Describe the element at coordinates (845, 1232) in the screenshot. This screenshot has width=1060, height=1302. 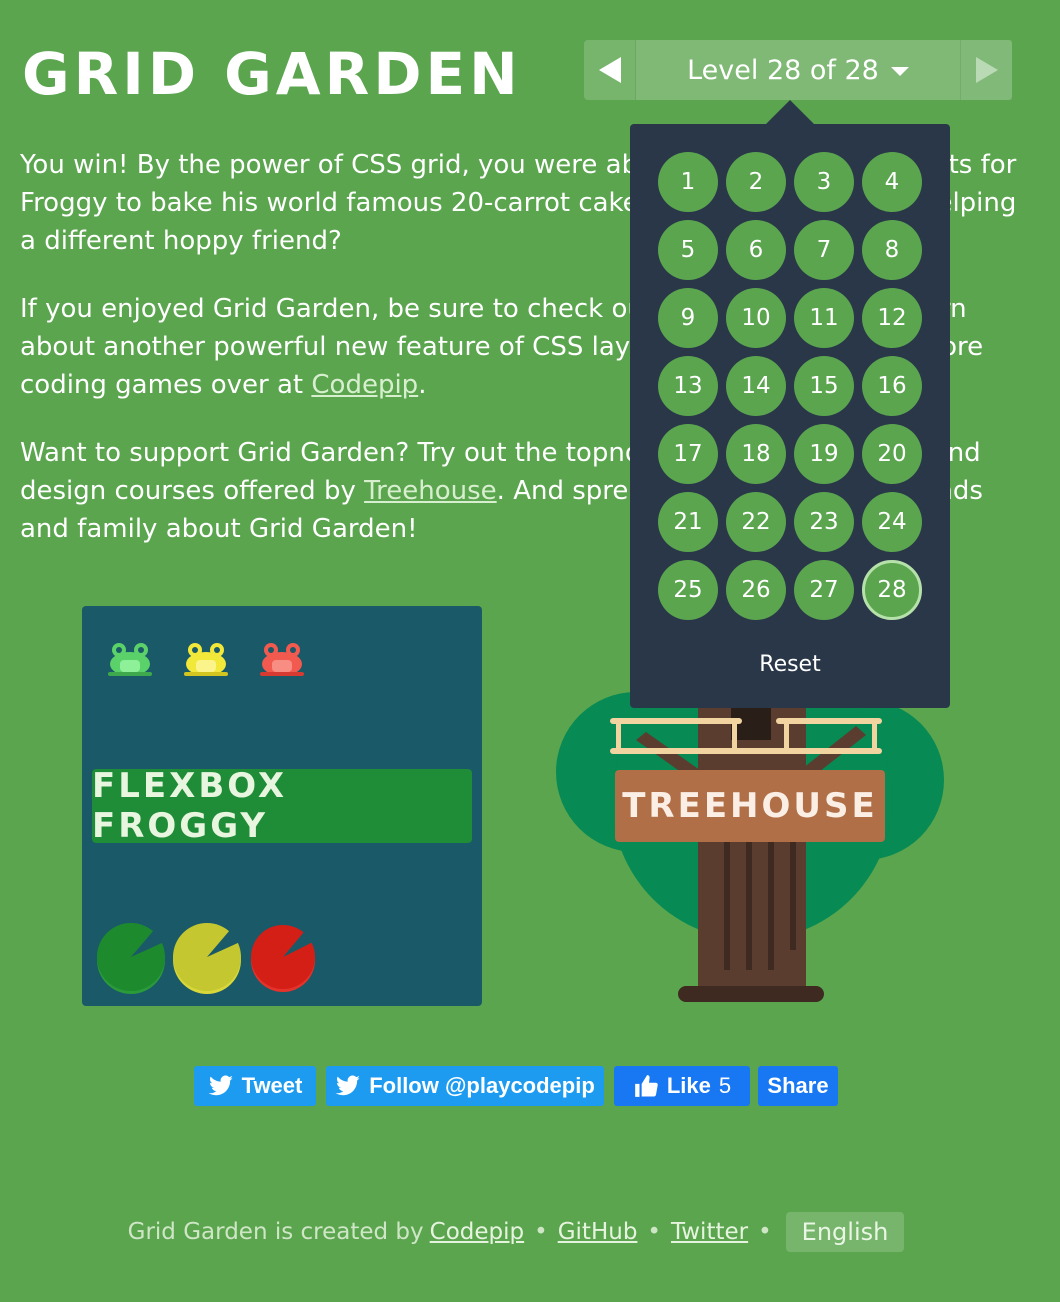
I see `language-selector: English` at that location.